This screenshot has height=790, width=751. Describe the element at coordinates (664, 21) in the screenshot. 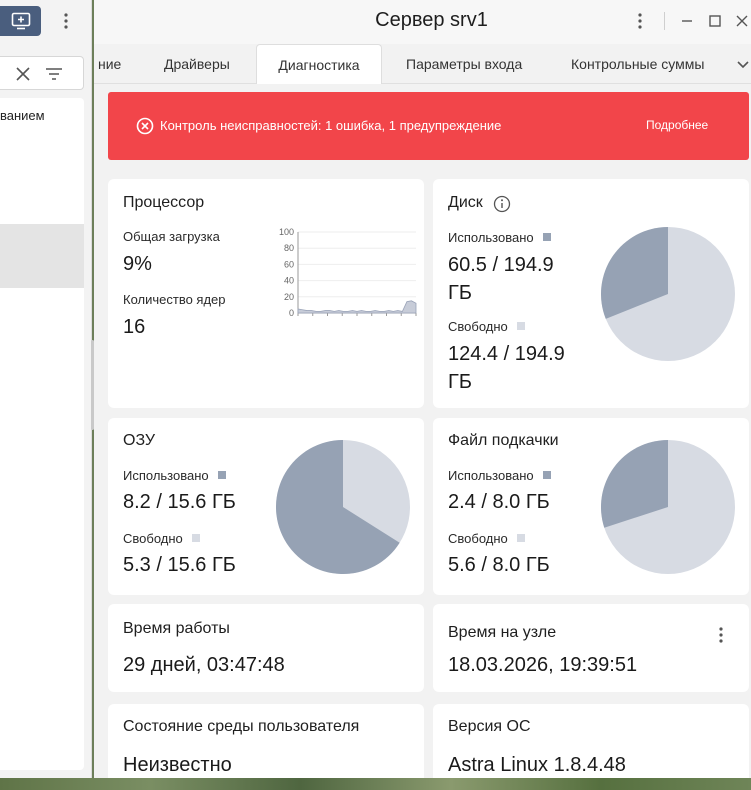

I see `title-divider` at that location.